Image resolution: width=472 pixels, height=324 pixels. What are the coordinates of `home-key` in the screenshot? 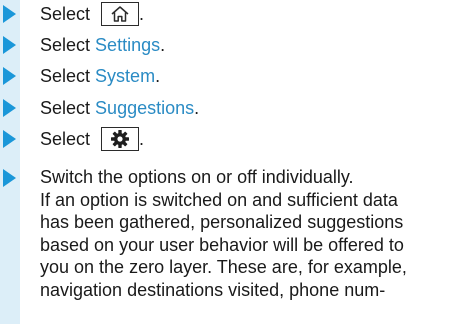 It's located at (120, 13).